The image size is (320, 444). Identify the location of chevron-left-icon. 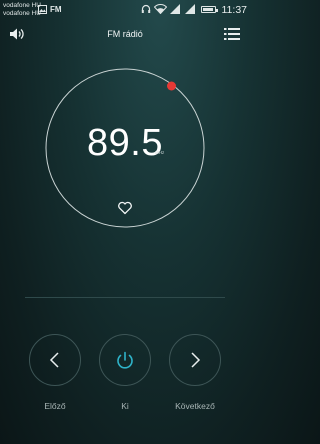
(54, 360).